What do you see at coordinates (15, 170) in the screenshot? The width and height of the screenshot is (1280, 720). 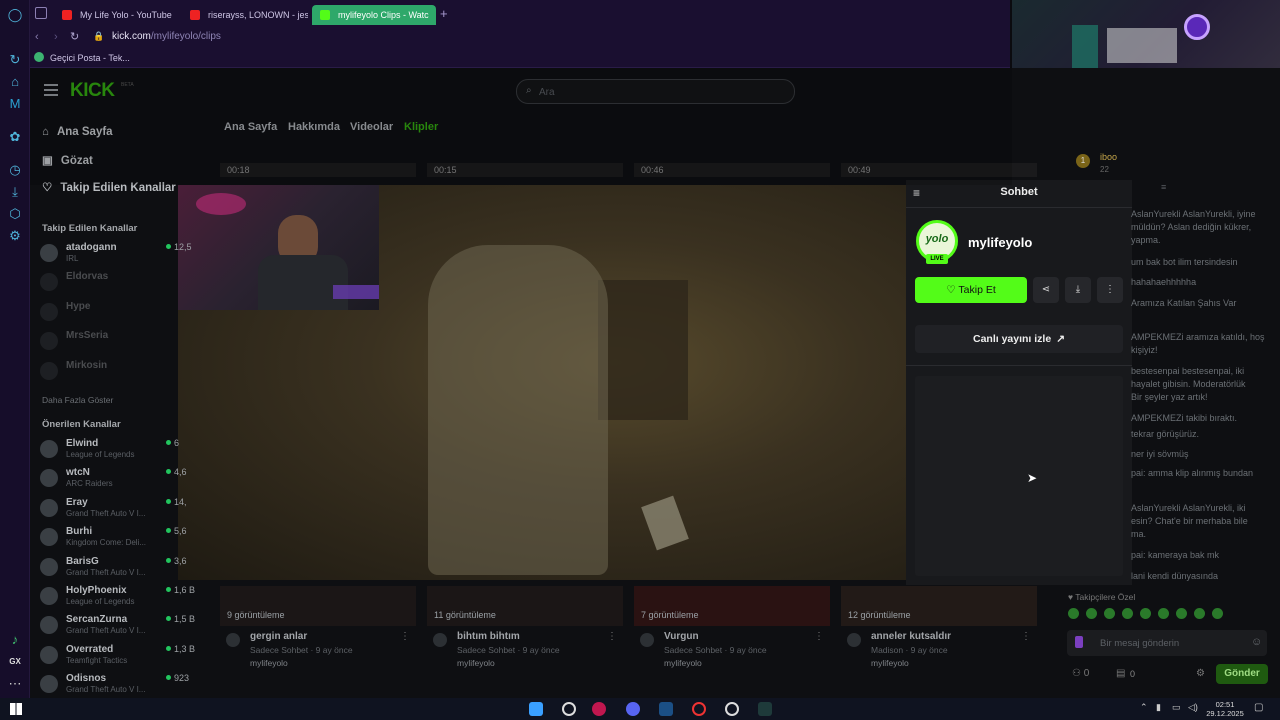 I see `clock-icon: ◷` at bounding box center [15, 170].